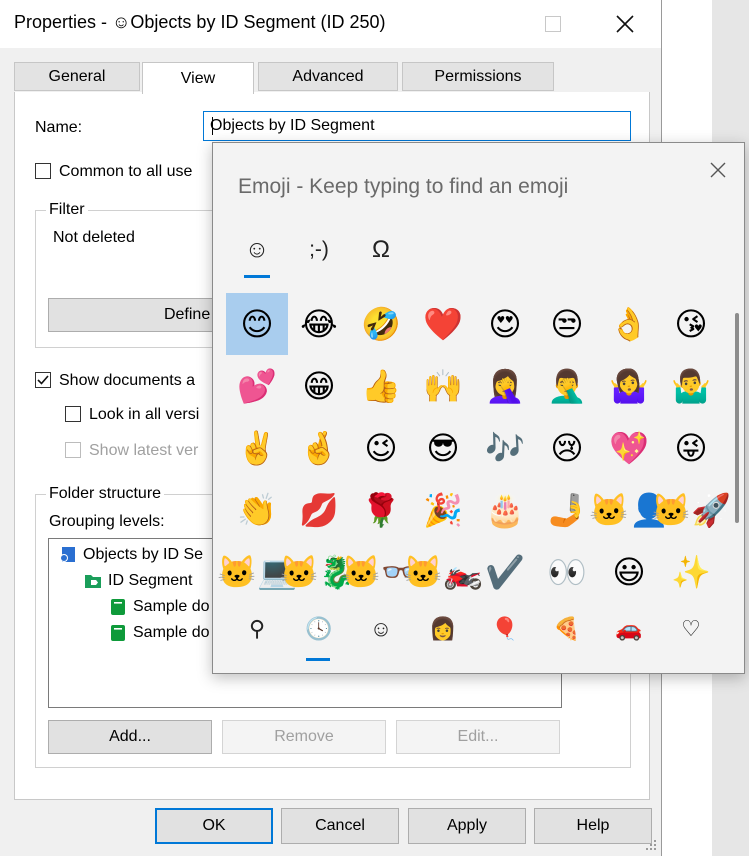 This screenshot has width=749, height=856. Describe the element at coordinates (505, 510) in the screenshot. I see `emoji-cell: 🎂` at that location.